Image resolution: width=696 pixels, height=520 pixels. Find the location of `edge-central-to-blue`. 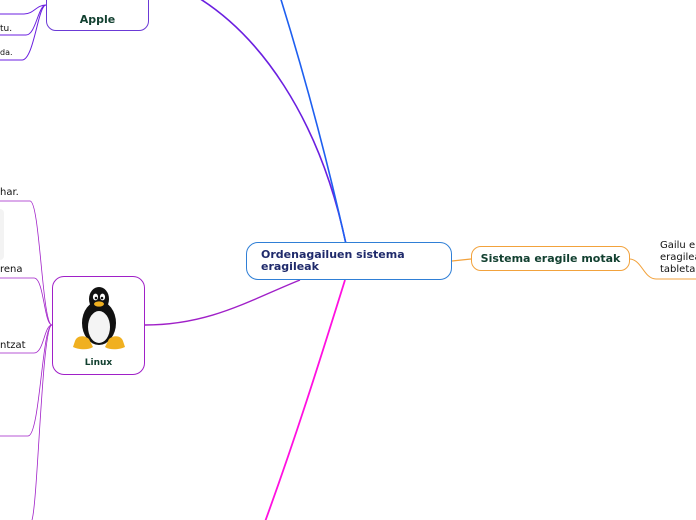

edge-central-to-blue is located at coordinates (313, 122).